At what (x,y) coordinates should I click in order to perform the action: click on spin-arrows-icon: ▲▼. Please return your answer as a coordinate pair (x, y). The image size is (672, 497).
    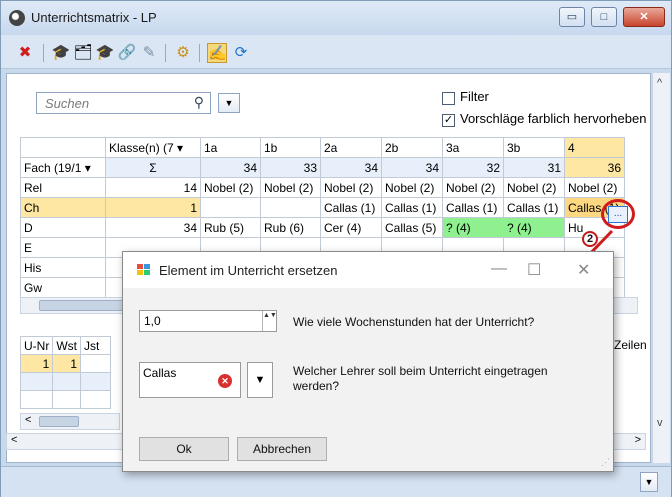
    Looking at the image, I should click on (269, 321).